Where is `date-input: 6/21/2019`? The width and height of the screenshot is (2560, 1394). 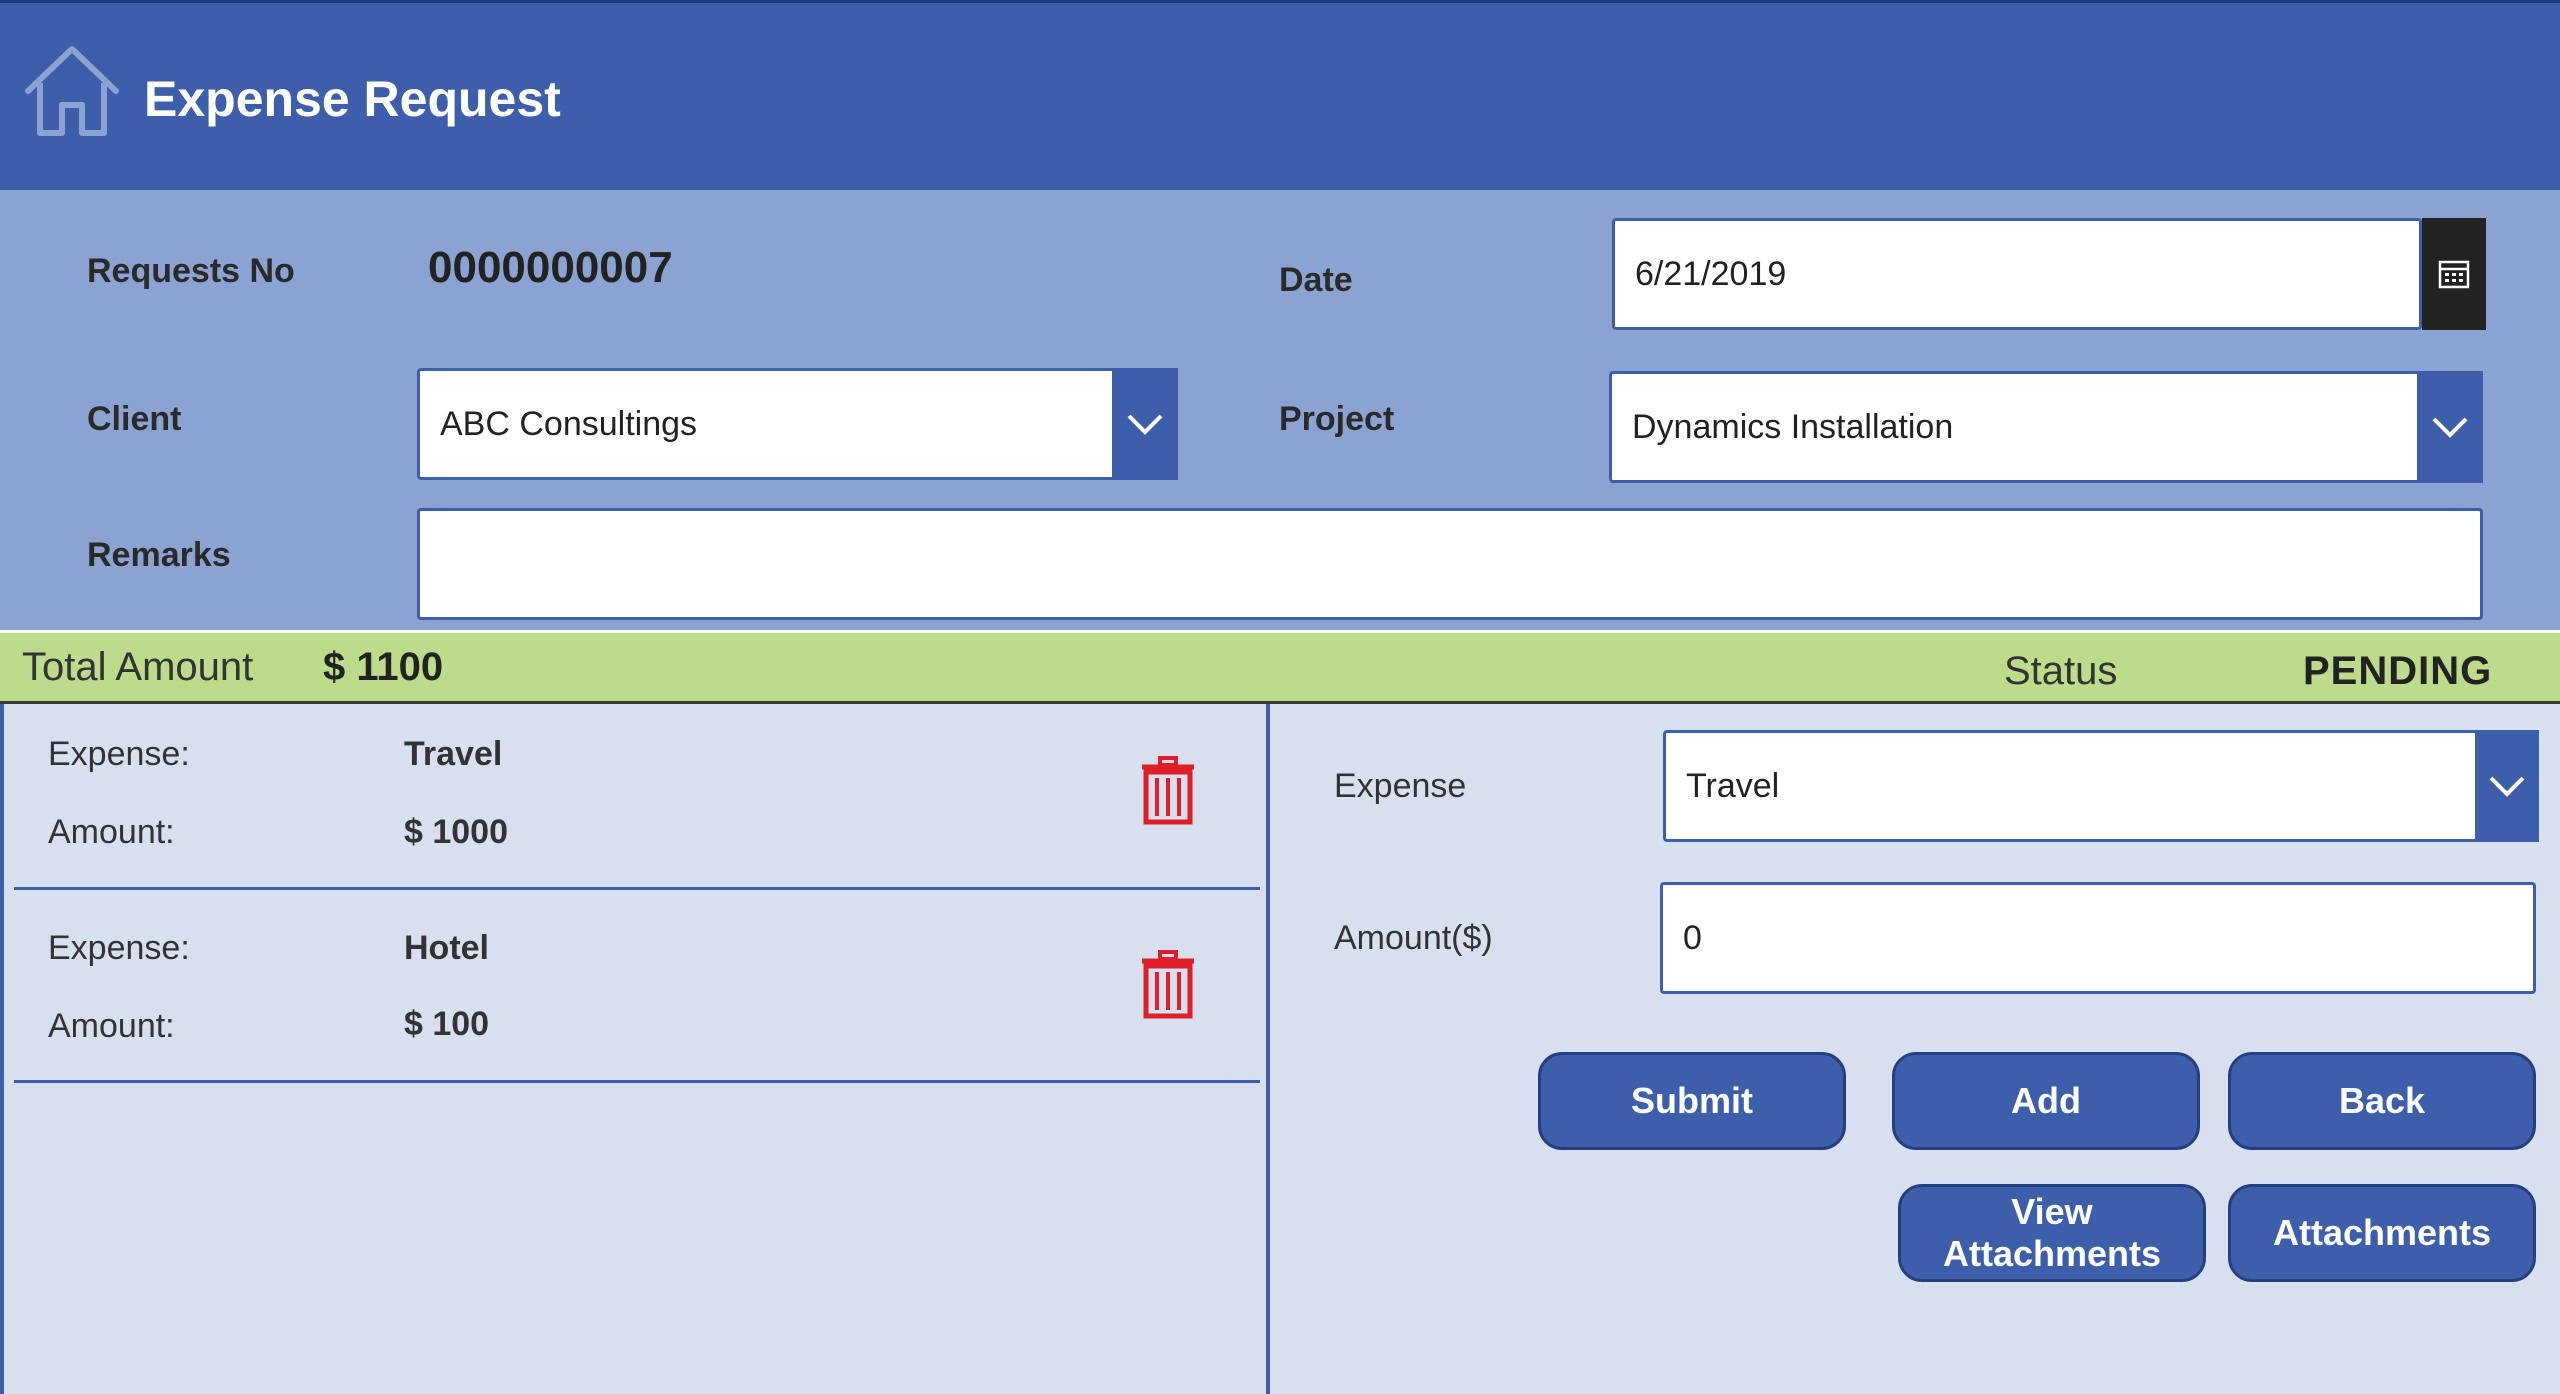
date-input: 6/21/2019 is located at coordinates (2017, 274).